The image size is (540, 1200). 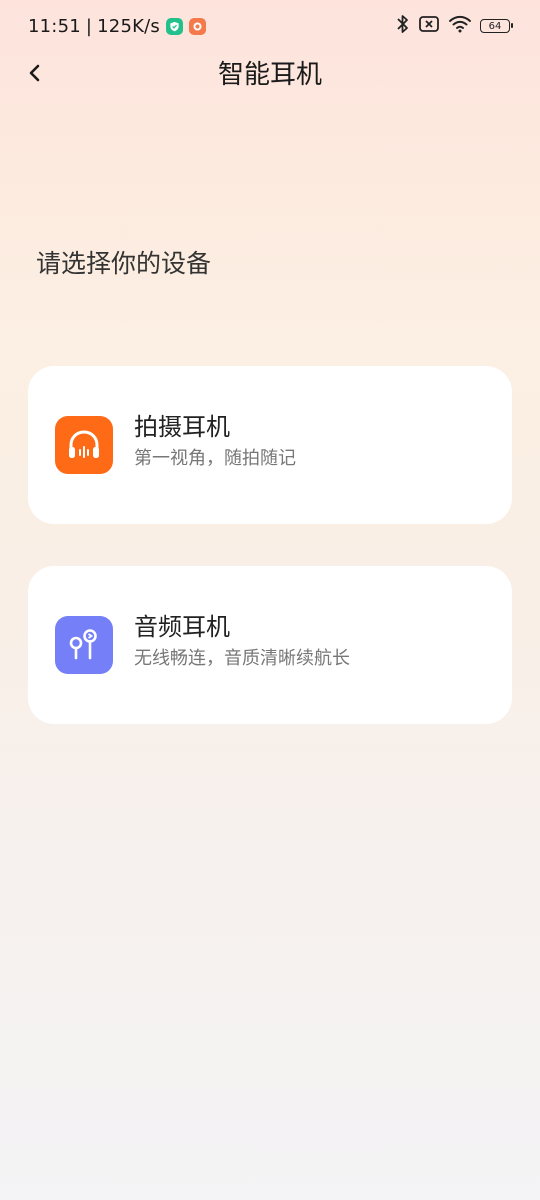 What do you see at coordinates (124, 263) in the screenshot?
I see `section-heading: 请选择你的设备` at bounding box center [124, 263].